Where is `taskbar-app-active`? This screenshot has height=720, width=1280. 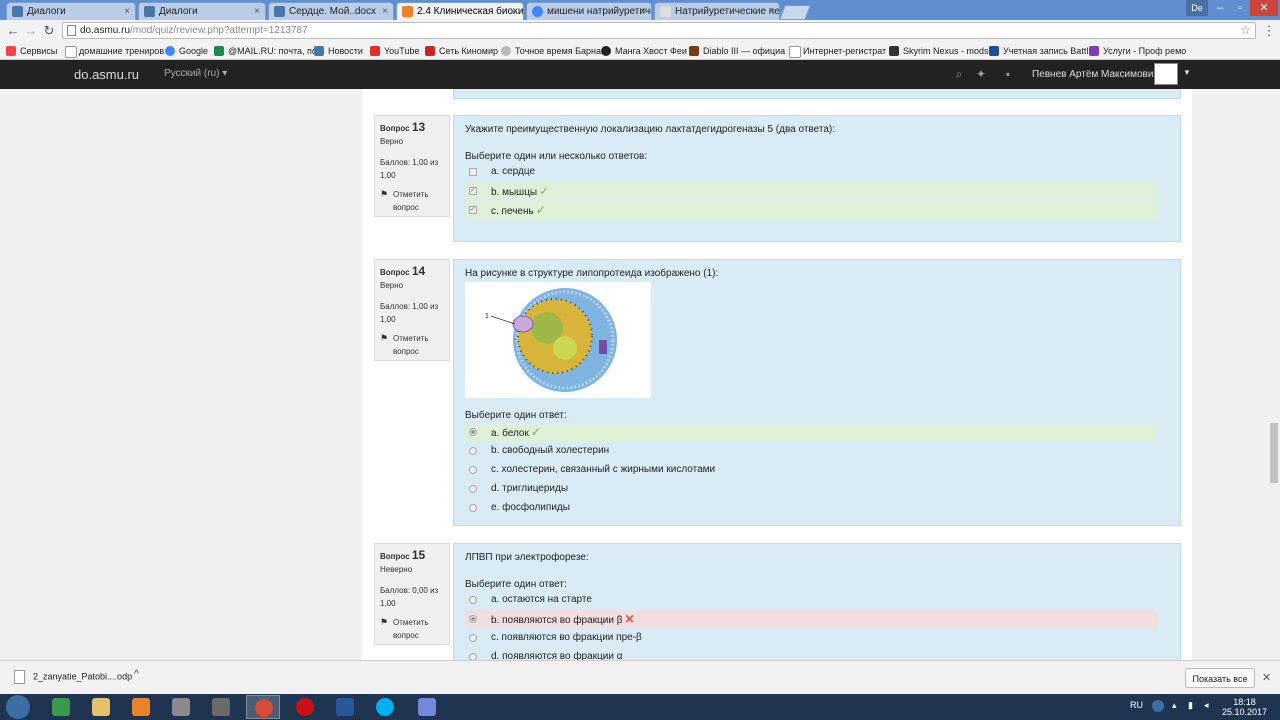
taskbar-app-active is located at coordinates (263, 707).